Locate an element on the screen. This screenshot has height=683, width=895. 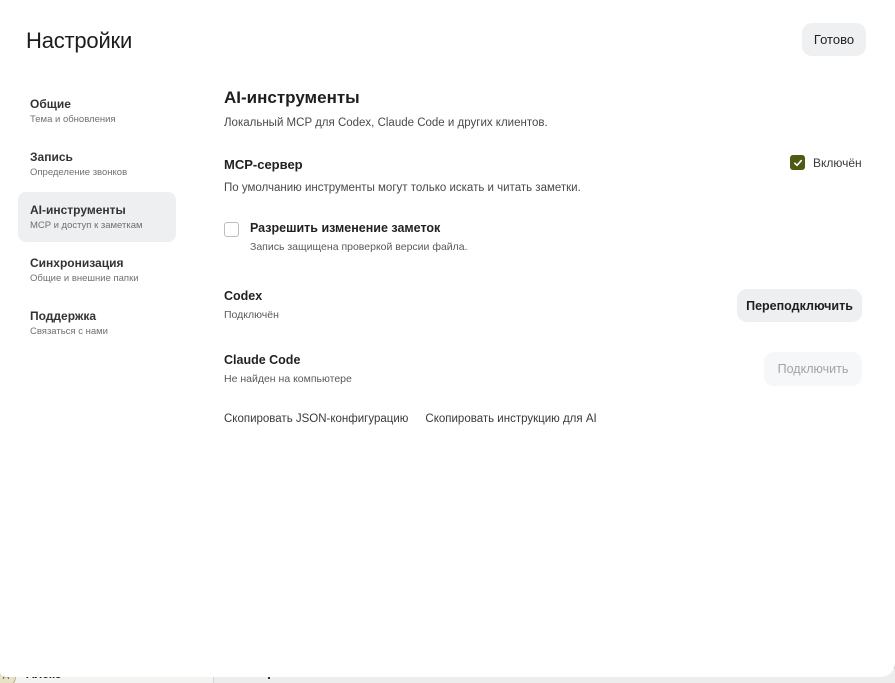
sidebar-item-general: Общие Тема и обновления is located at coordinates (97, 111).